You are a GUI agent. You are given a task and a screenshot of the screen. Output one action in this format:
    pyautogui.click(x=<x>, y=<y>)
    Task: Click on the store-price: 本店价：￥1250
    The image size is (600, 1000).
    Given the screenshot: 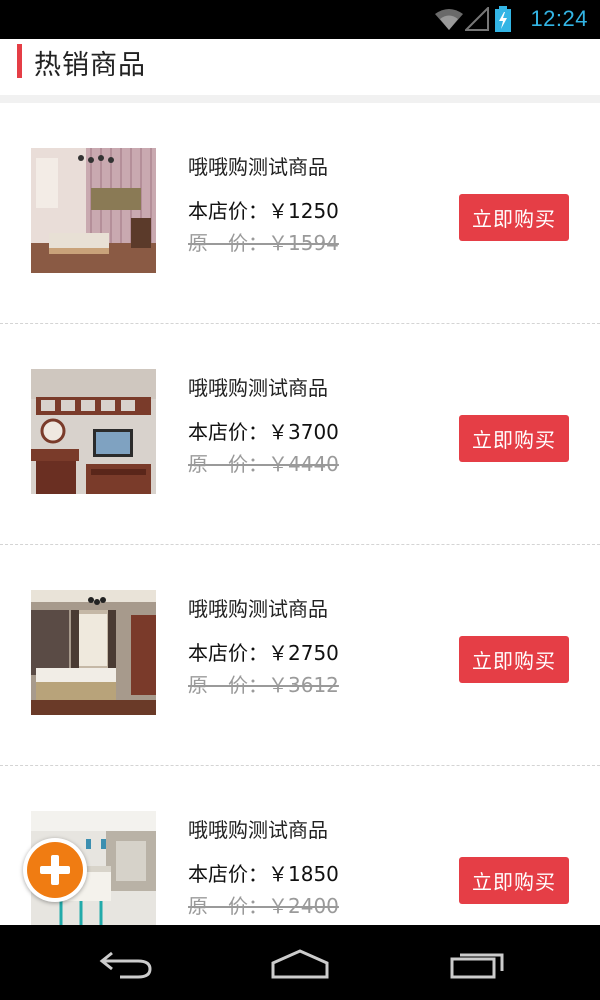 What is the action you would take?
    pyautogui.click(x=263, y=211)
    